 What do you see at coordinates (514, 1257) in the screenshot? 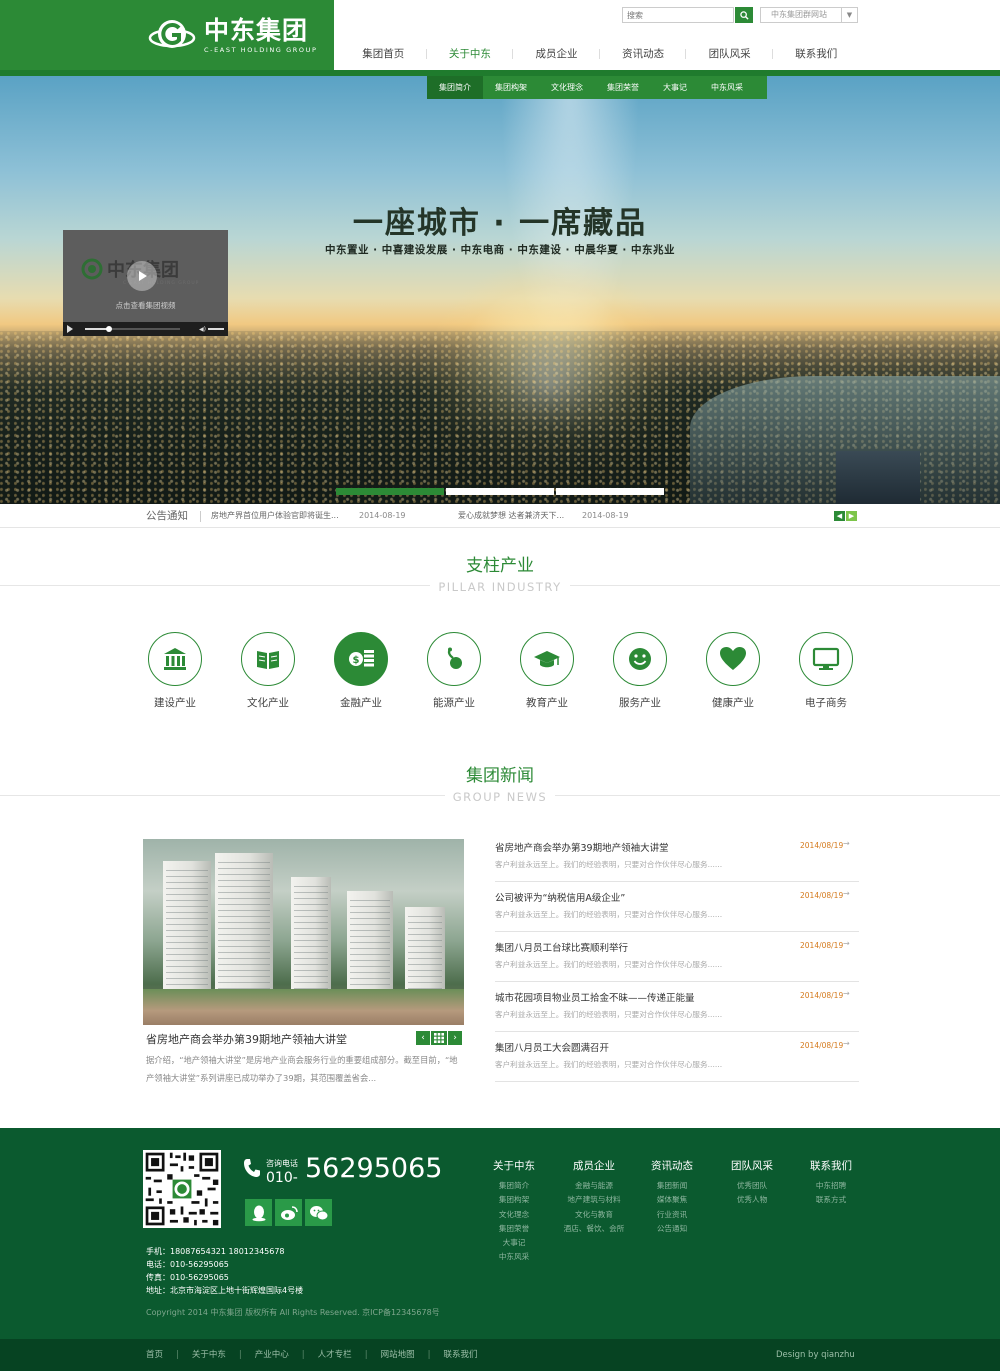
I see `footer-link: 中东风采` at bounding box center [514, 1257].